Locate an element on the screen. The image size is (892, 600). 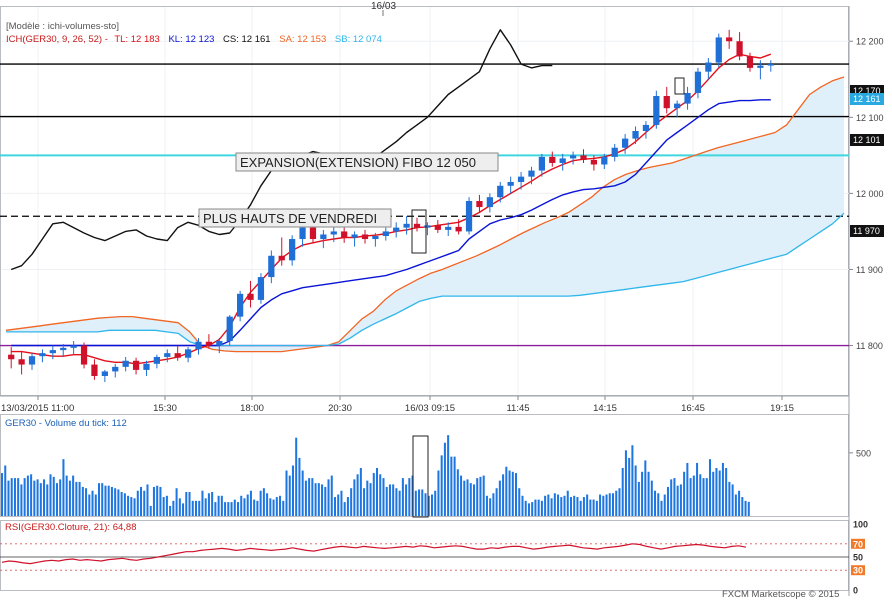
x-tick-label: 14:15 is located at coordinates (605, 408).